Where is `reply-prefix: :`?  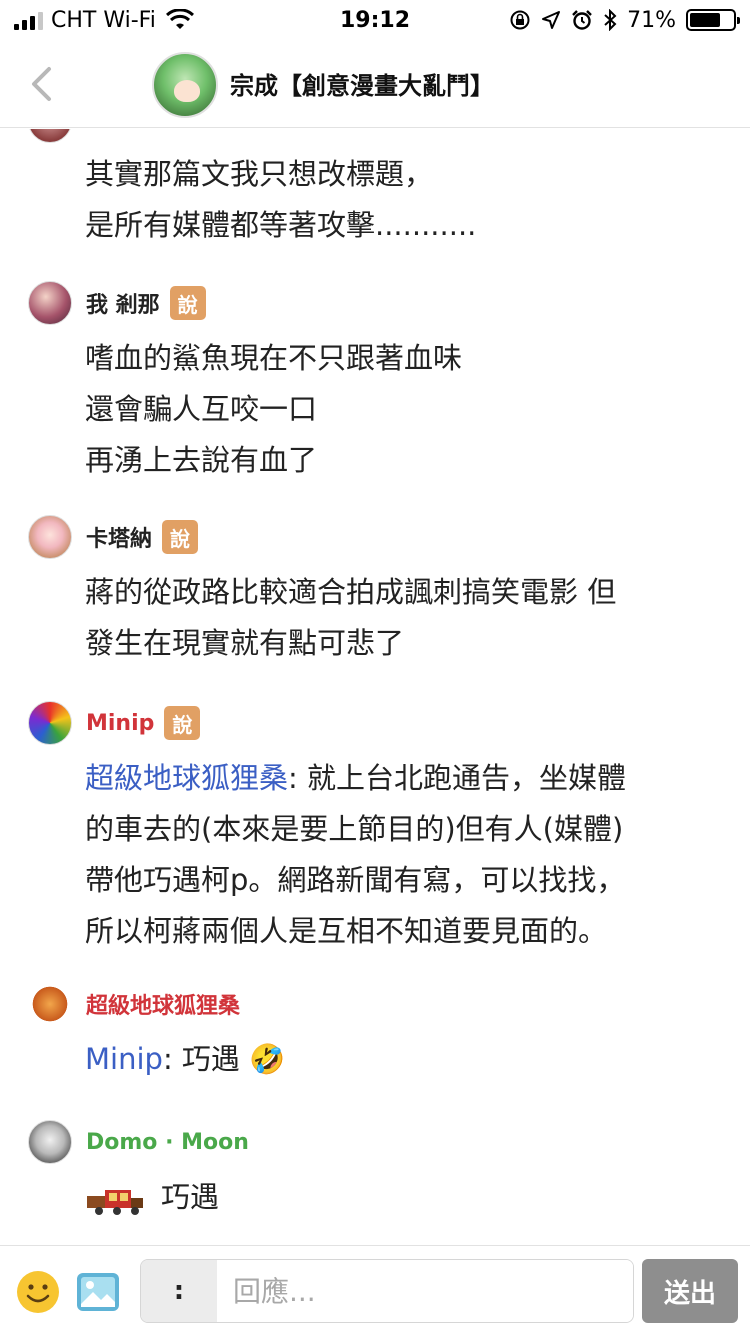 reply-prefix: : is located at coordinates (179, 1291).